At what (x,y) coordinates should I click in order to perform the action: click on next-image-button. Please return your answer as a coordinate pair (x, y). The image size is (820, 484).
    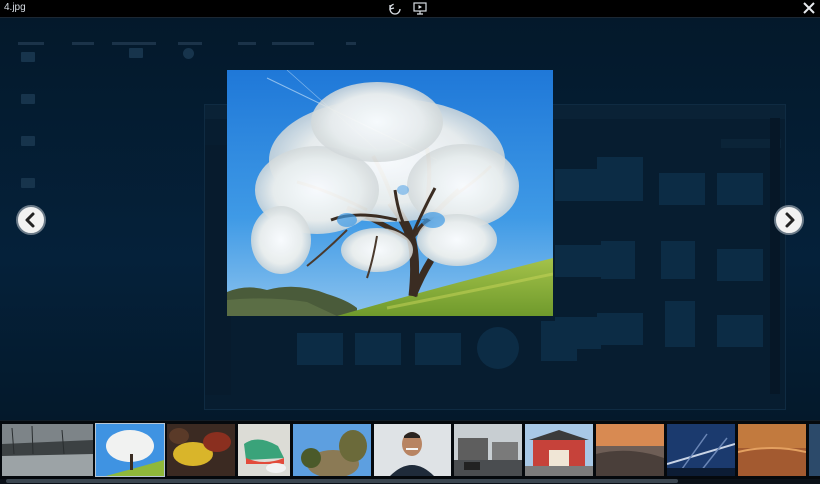
    Looking at the image, I should click on (789, 220).